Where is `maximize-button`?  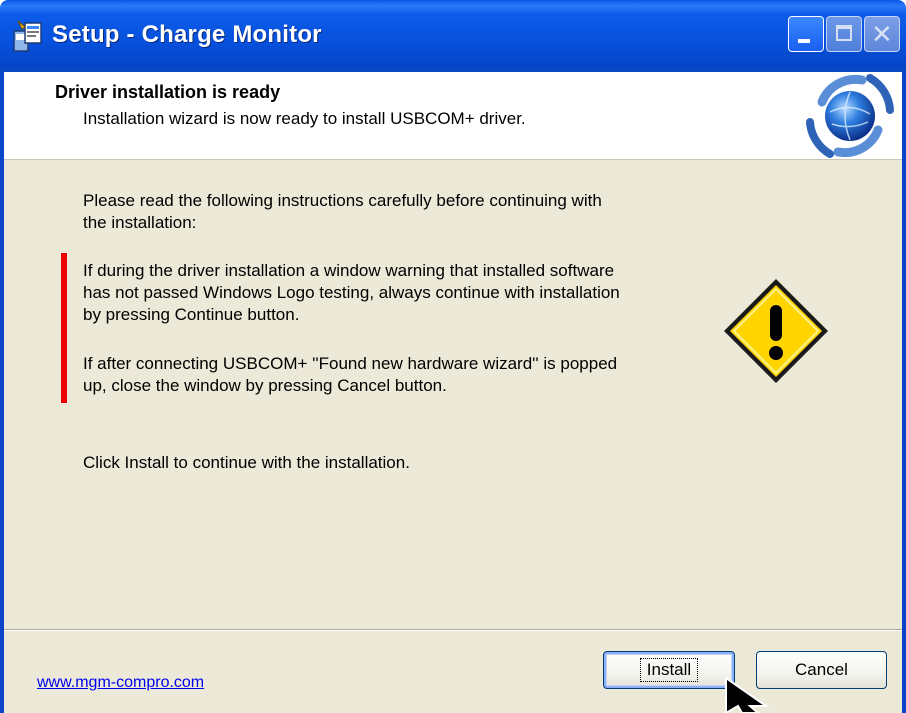
maximize-button is located at coordinates (844, 34).